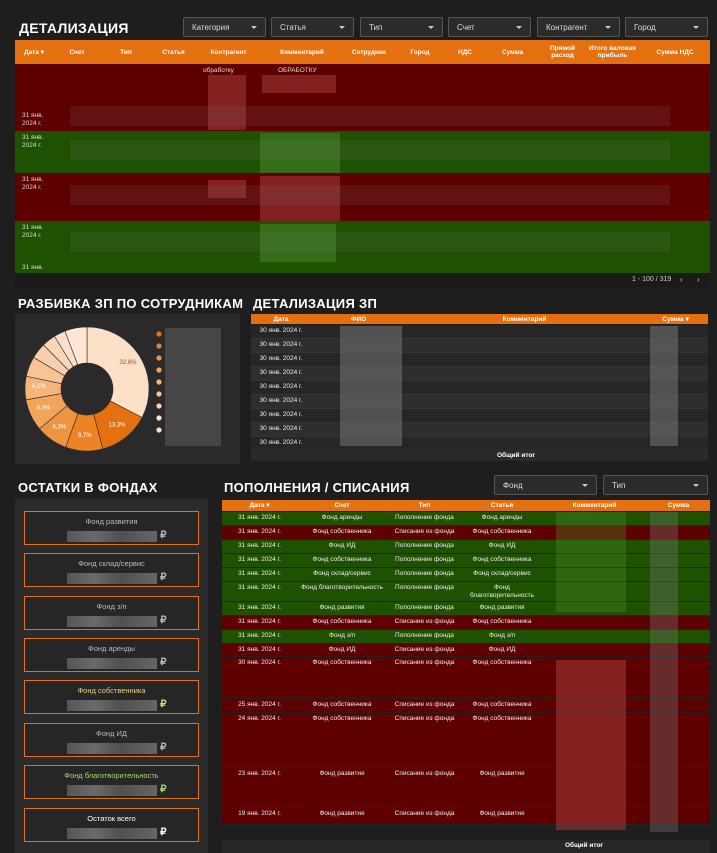 This screenshot has width=717, height=853. What do you see at coordinates (111, 613) in the screenshot?
I see `fund-card: Фонд з/п ₽` at bounding box center [111, 613].